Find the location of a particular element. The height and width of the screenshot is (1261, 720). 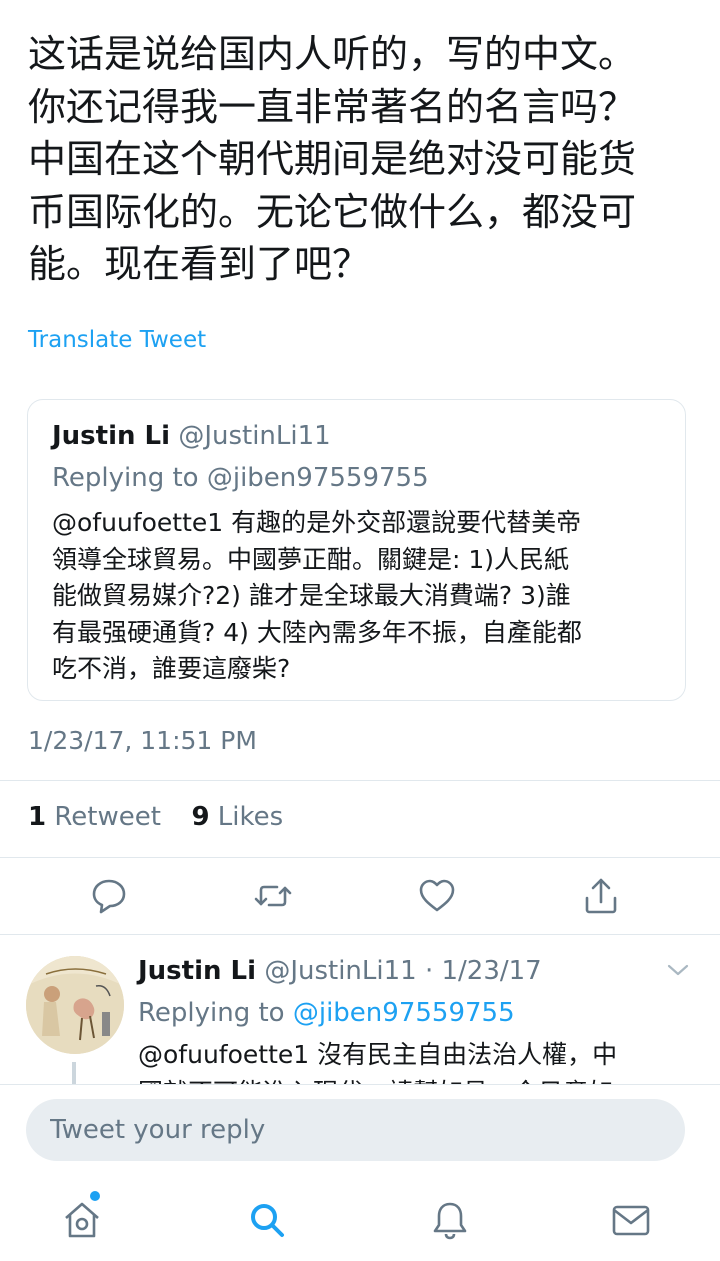

quoted-header: Justin Li @JustinLi11 is located at coordinates (191, 436).